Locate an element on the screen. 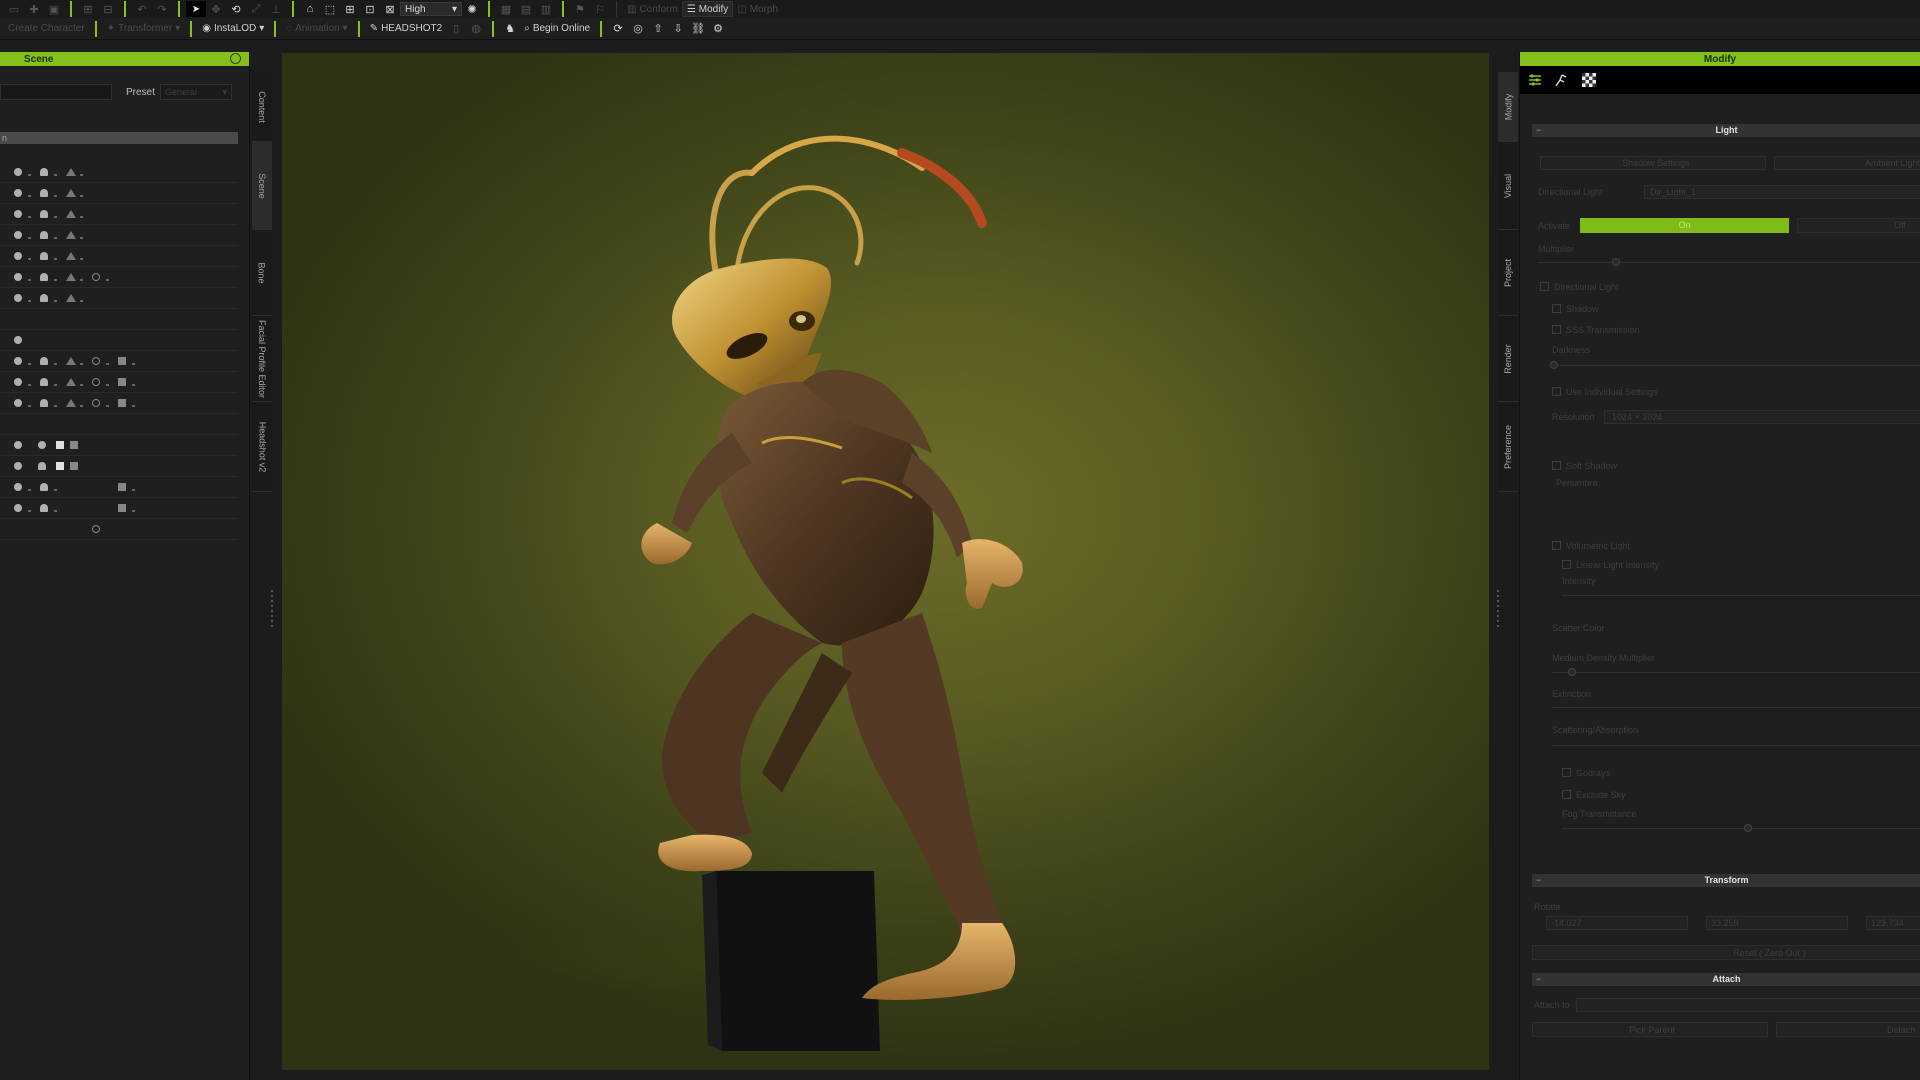 The height and width of the screenshot is (1080, 1920). transform-section-header: − Transform is located at coordinates (1726, 880).